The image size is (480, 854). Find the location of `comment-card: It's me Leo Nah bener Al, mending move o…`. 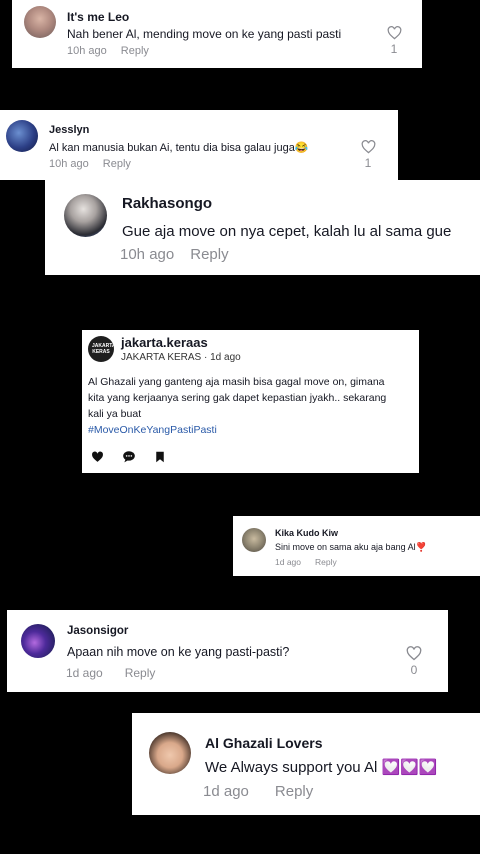

comment-card: It's me Leo Nah bener Al, mending move o… is located at coordinates (217, 34).